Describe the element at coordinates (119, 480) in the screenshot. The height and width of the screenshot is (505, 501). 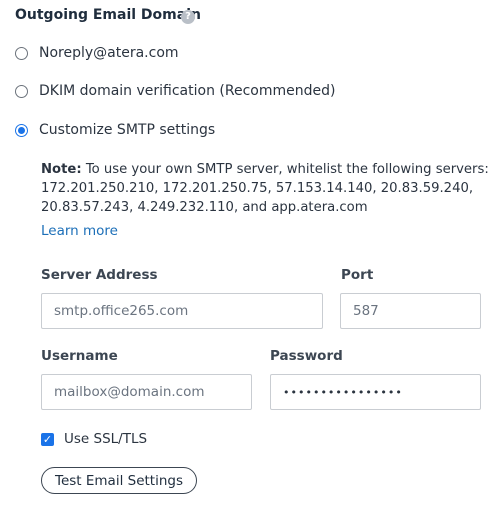
I see `test-email-settings-button: Test Email Settings` at that location.